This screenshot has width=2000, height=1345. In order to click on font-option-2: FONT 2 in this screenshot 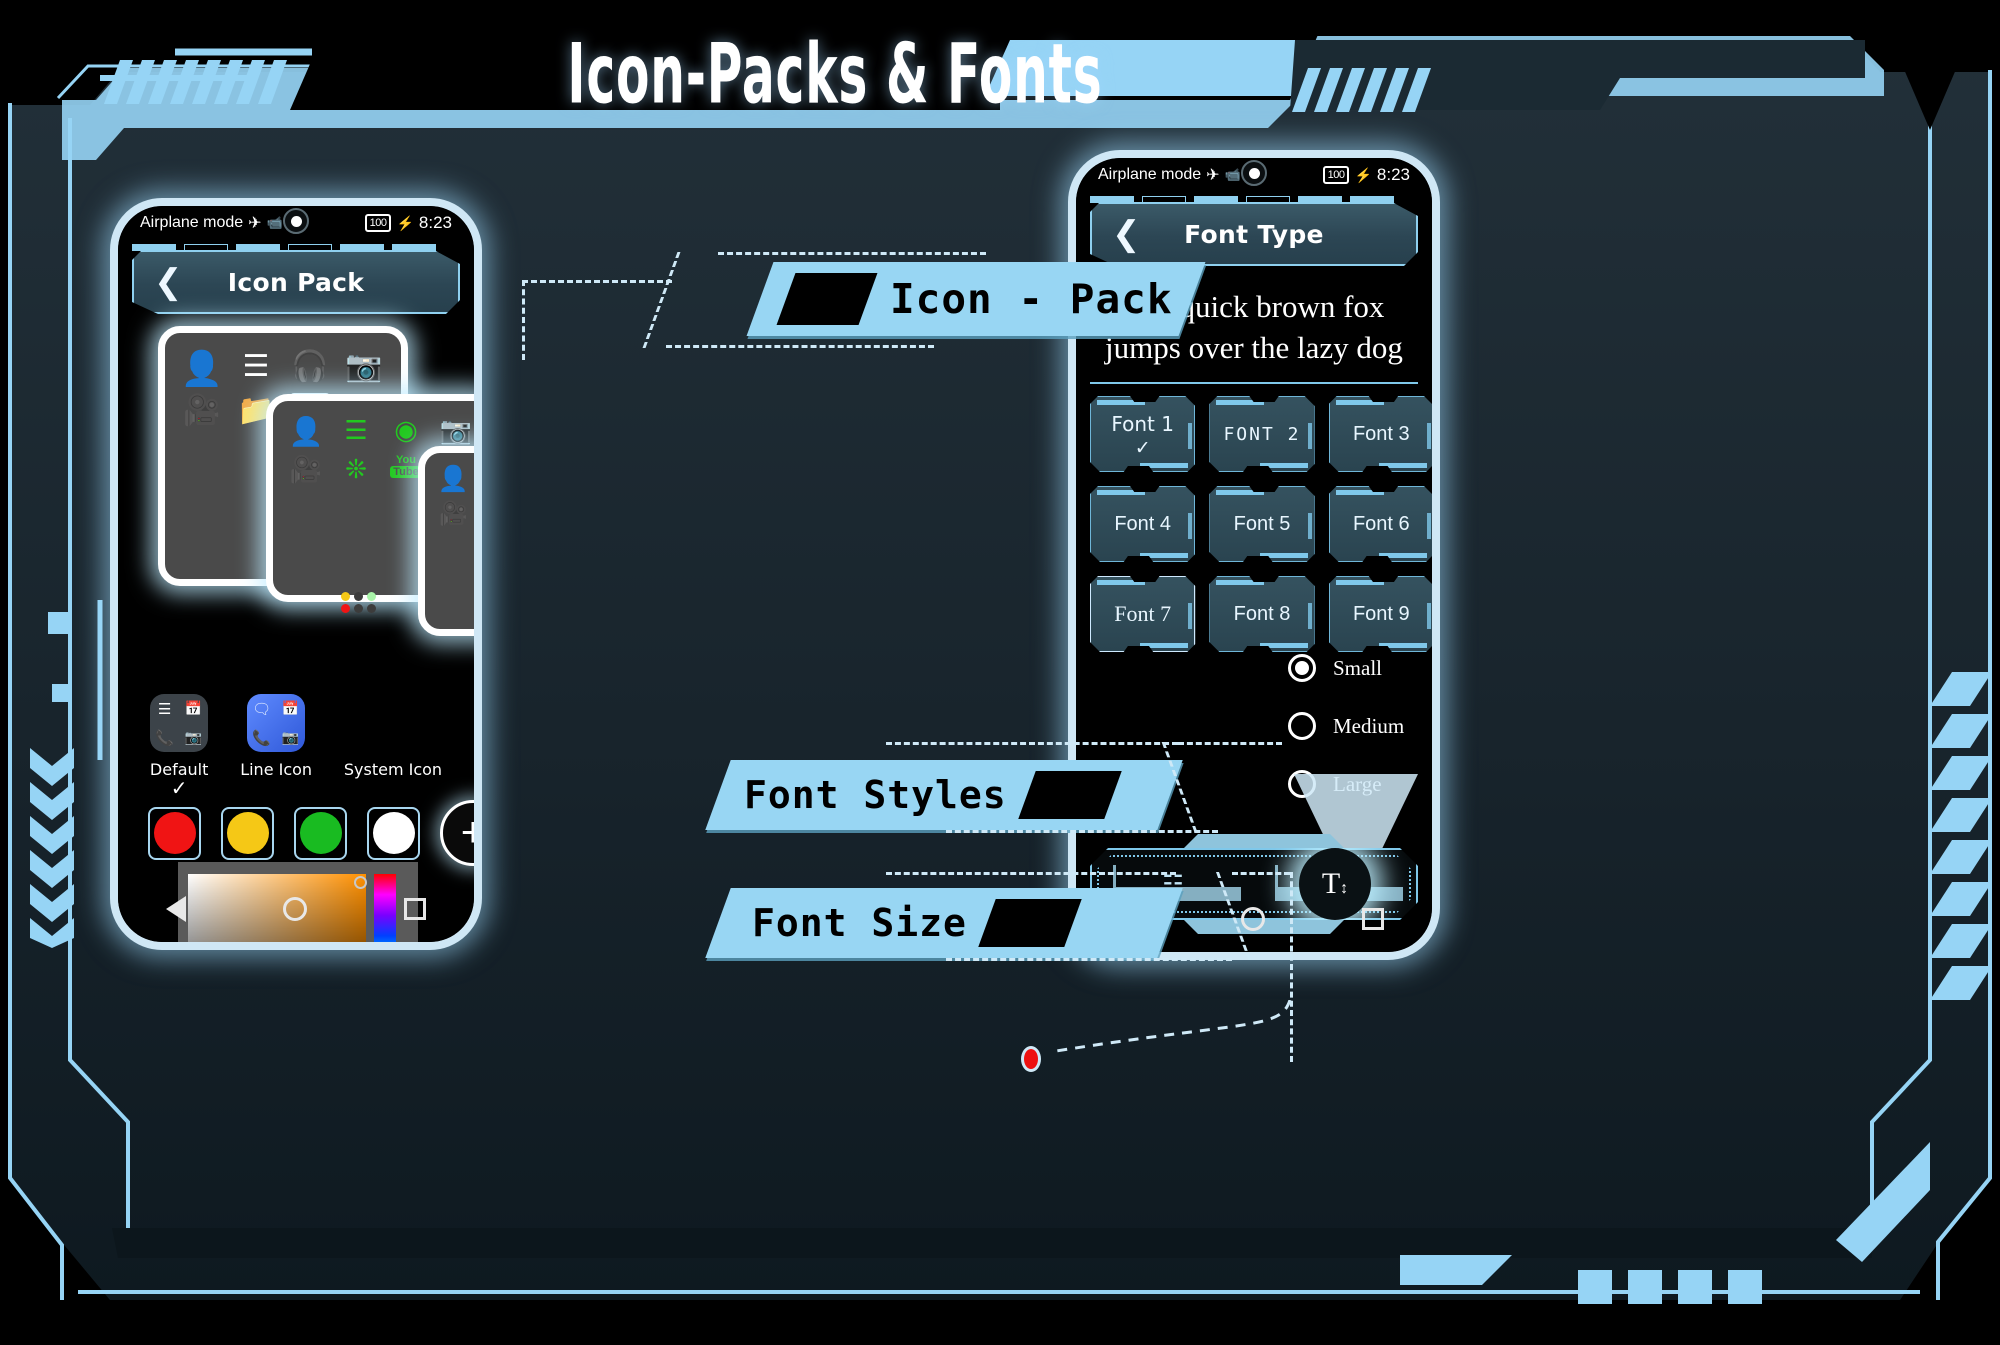, I will do `click(1261, 434)`.